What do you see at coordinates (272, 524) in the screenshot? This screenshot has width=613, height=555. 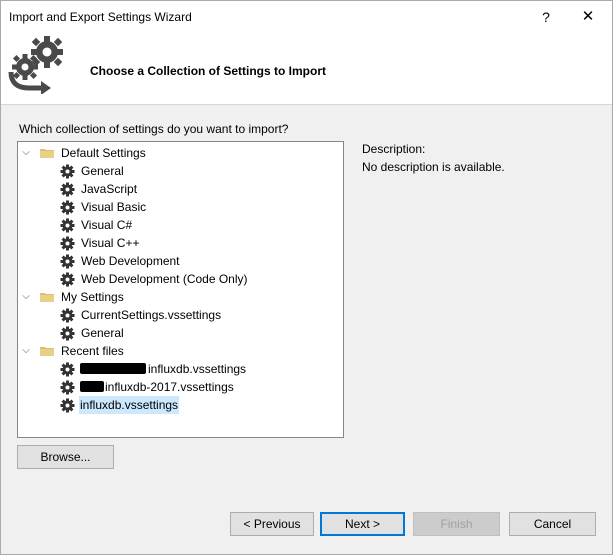 I see `previous-button: < Previous` at bounding box center [272, 524].